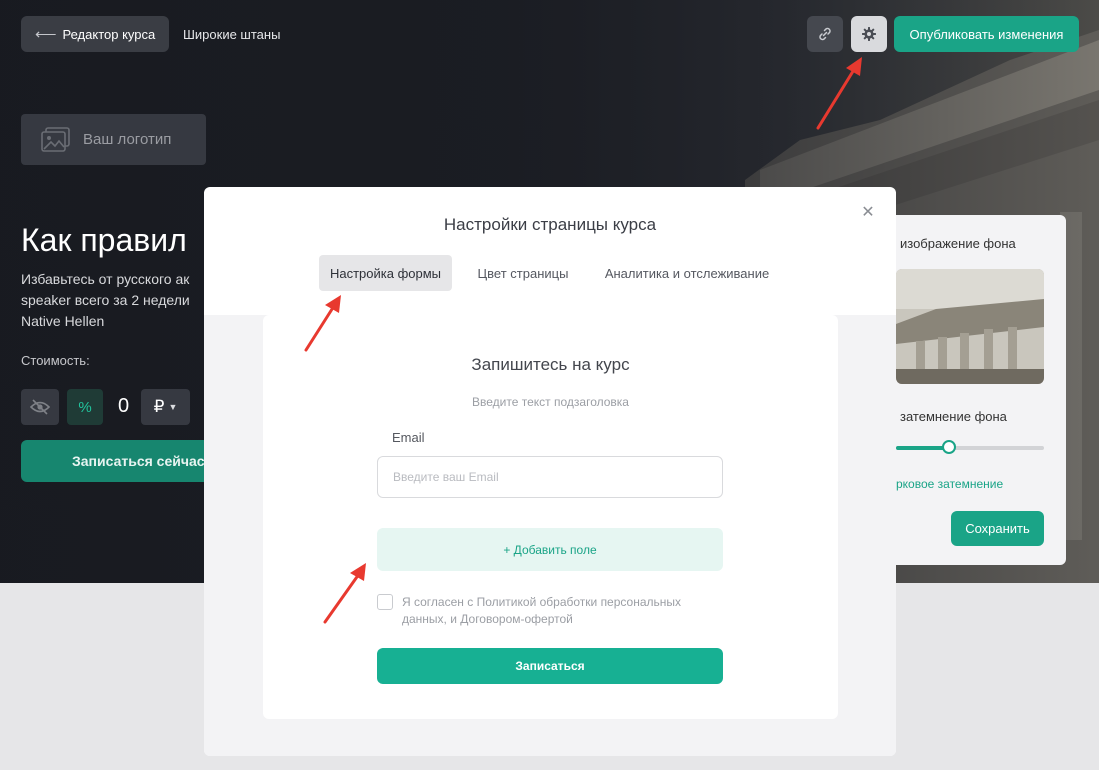 The height and width of the screenshot is (770, 1099). I want to click on gear-icon, so click(869, 34).